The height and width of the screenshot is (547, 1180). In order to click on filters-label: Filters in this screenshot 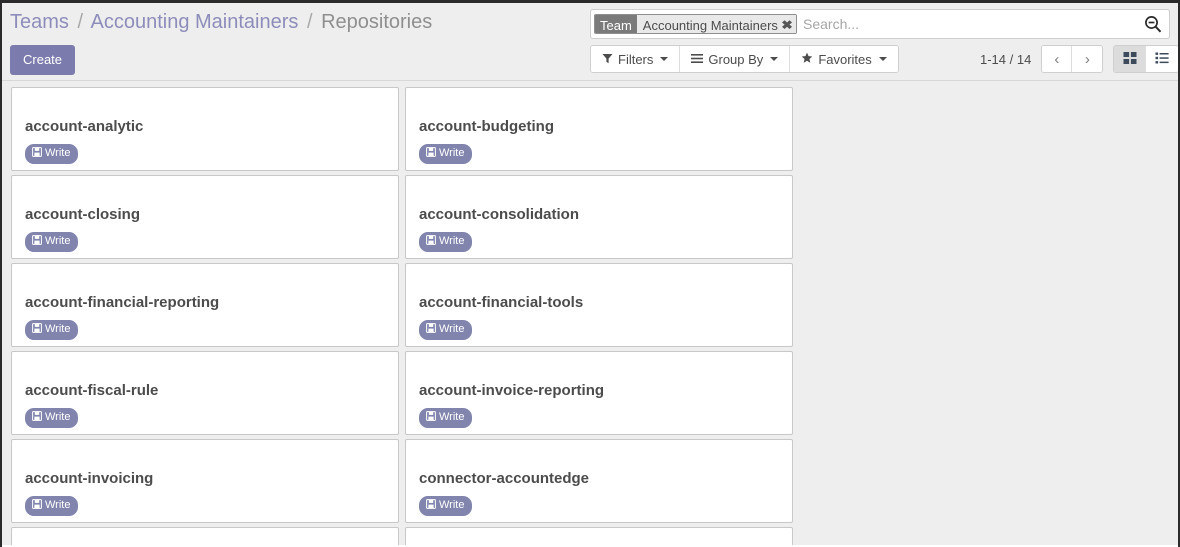, I will do `click(636, 59)`.